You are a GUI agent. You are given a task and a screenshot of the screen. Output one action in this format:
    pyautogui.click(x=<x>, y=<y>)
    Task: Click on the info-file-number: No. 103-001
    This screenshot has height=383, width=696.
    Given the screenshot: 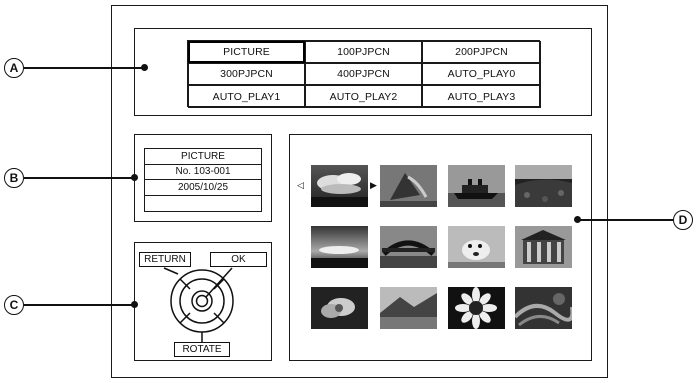 What is the action you would take?
    pyautogui.click(x=203, y=172)
    